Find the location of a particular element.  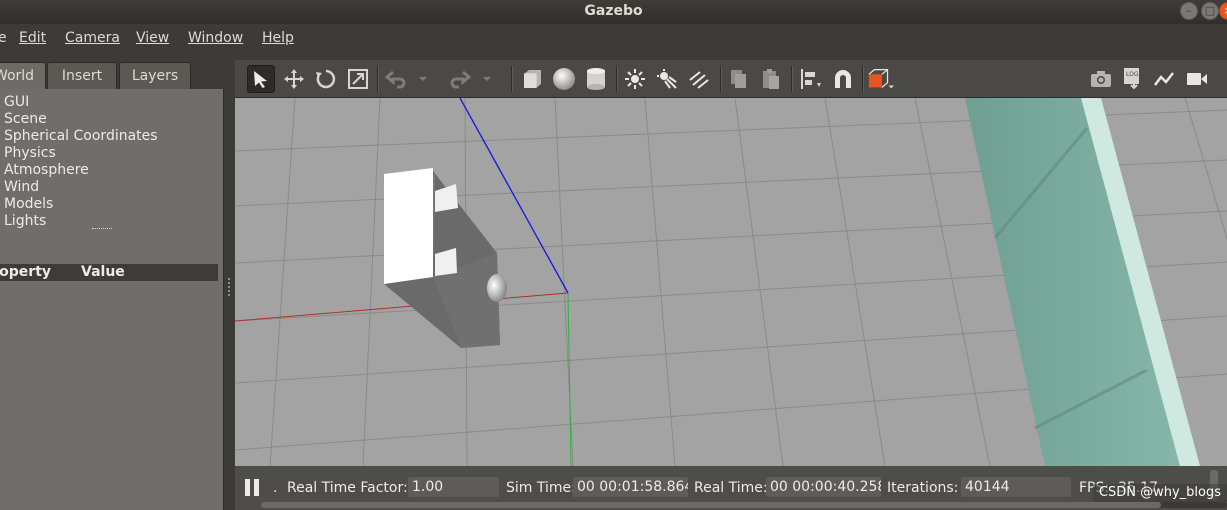

undo-icon is located at coordinates (397, 79).